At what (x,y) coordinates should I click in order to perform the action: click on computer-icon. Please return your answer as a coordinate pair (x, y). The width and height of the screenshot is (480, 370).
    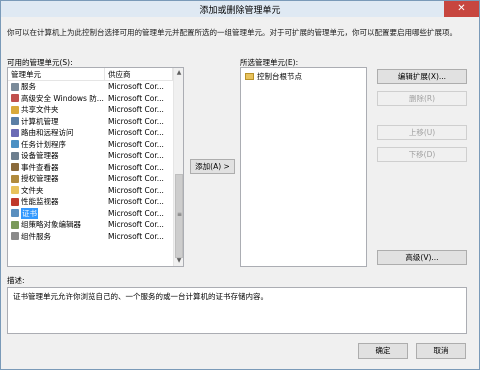
    Looking at the image, I should click on (15, 121).